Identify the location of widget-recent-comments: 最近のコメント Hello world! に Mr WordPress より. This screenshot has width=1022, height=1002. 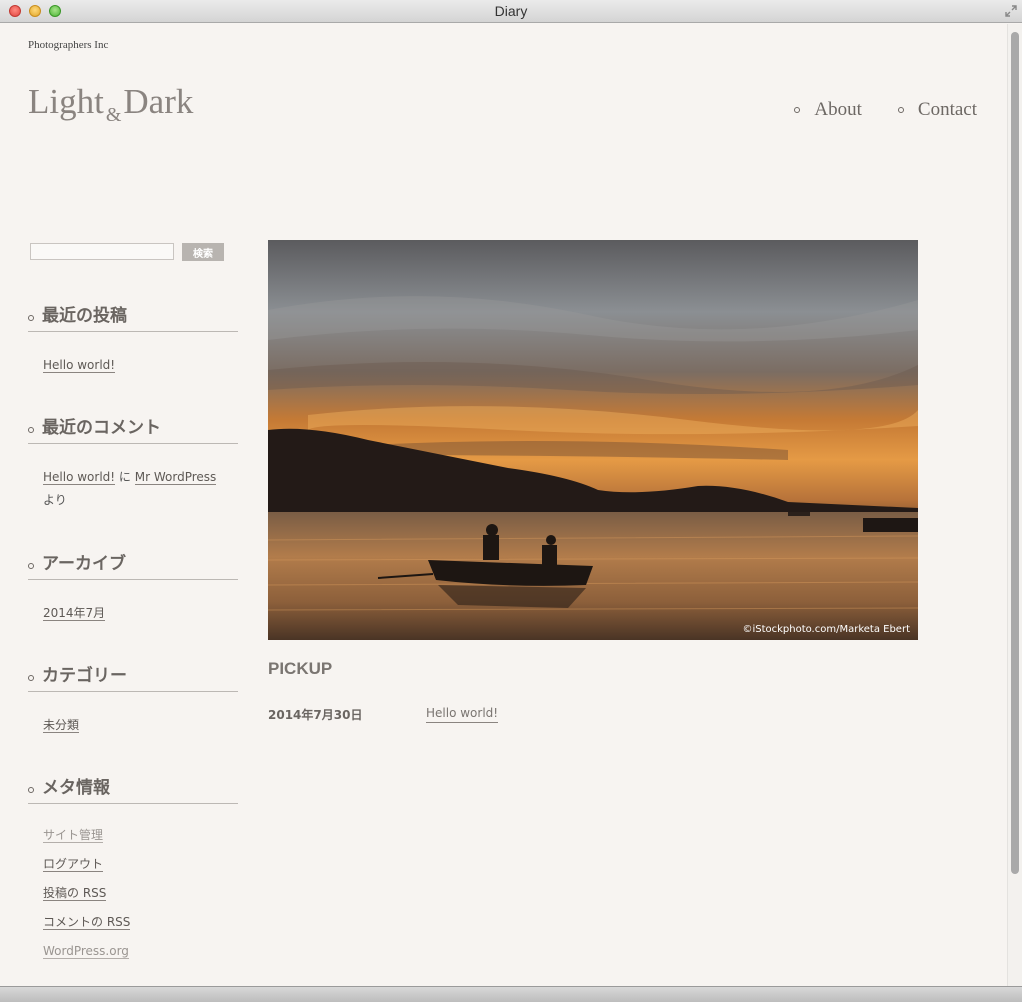
(133, 462).